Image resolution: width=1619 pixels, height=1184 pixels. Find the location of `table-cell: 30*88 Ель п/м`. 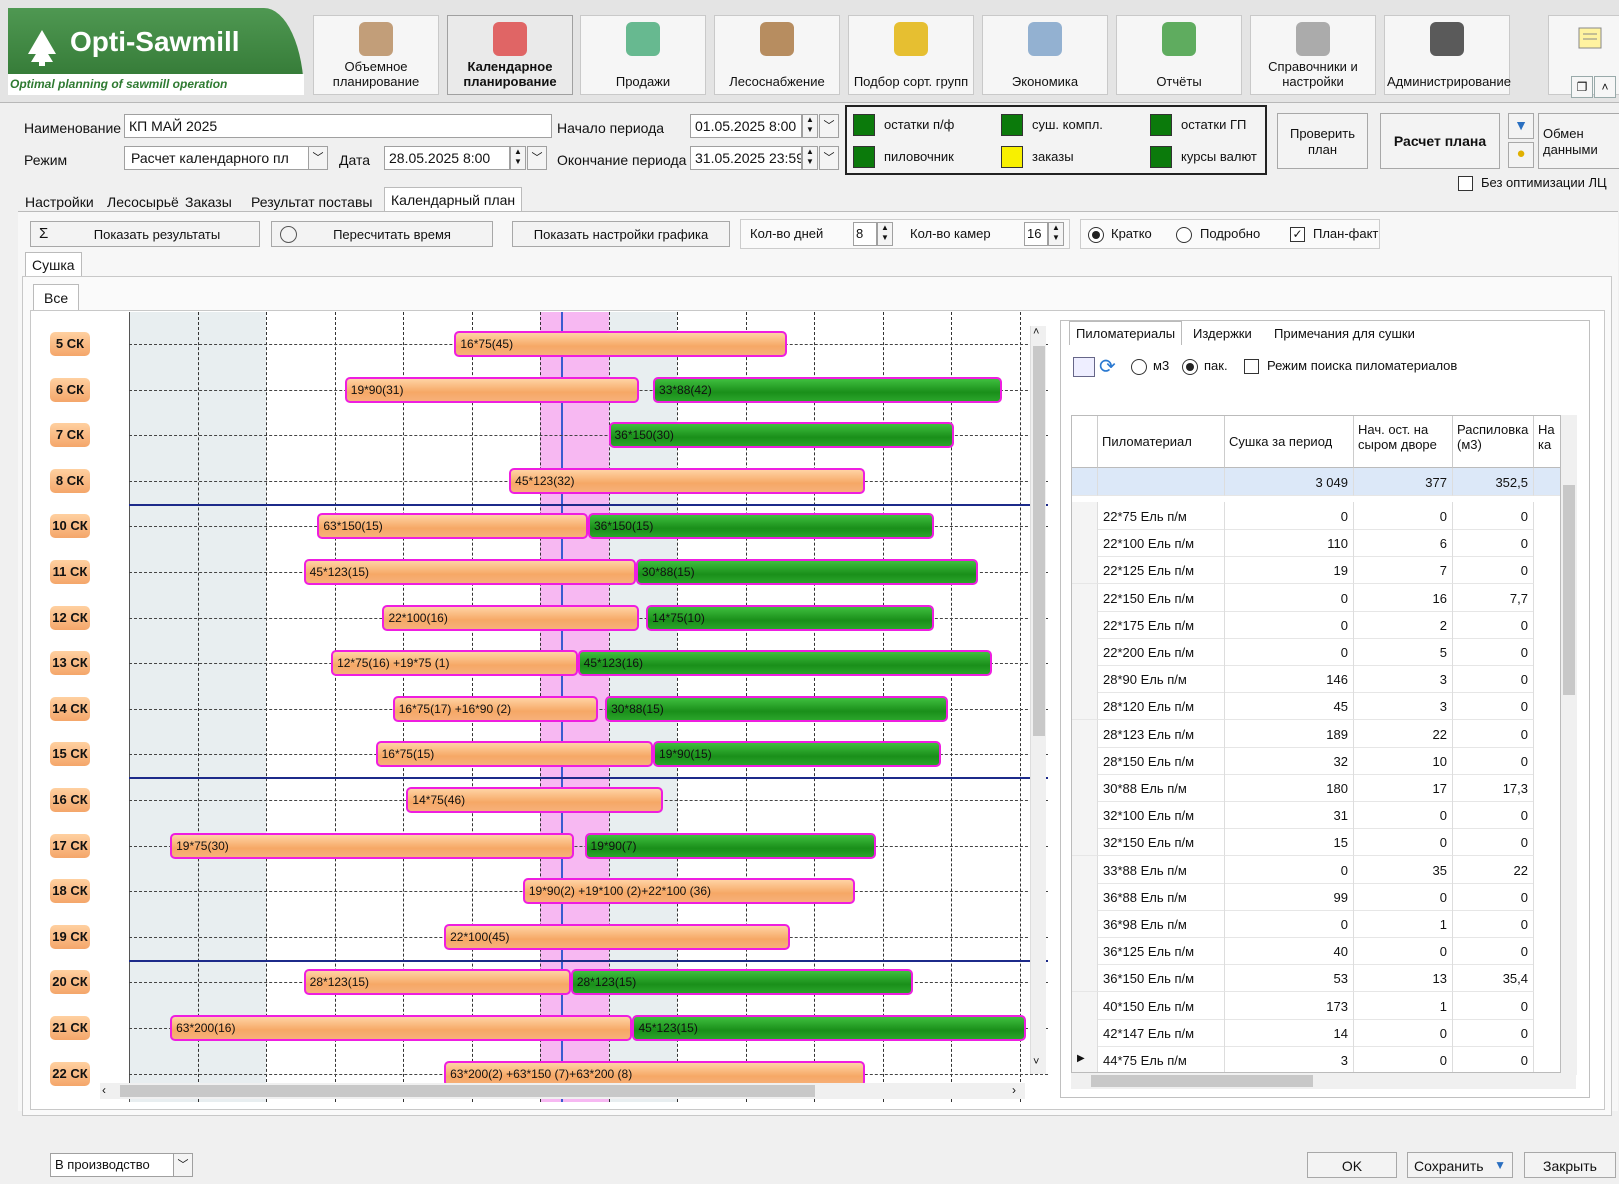

table-cell: 30*88 Ель п/м is located at coordinates (1161, 788).